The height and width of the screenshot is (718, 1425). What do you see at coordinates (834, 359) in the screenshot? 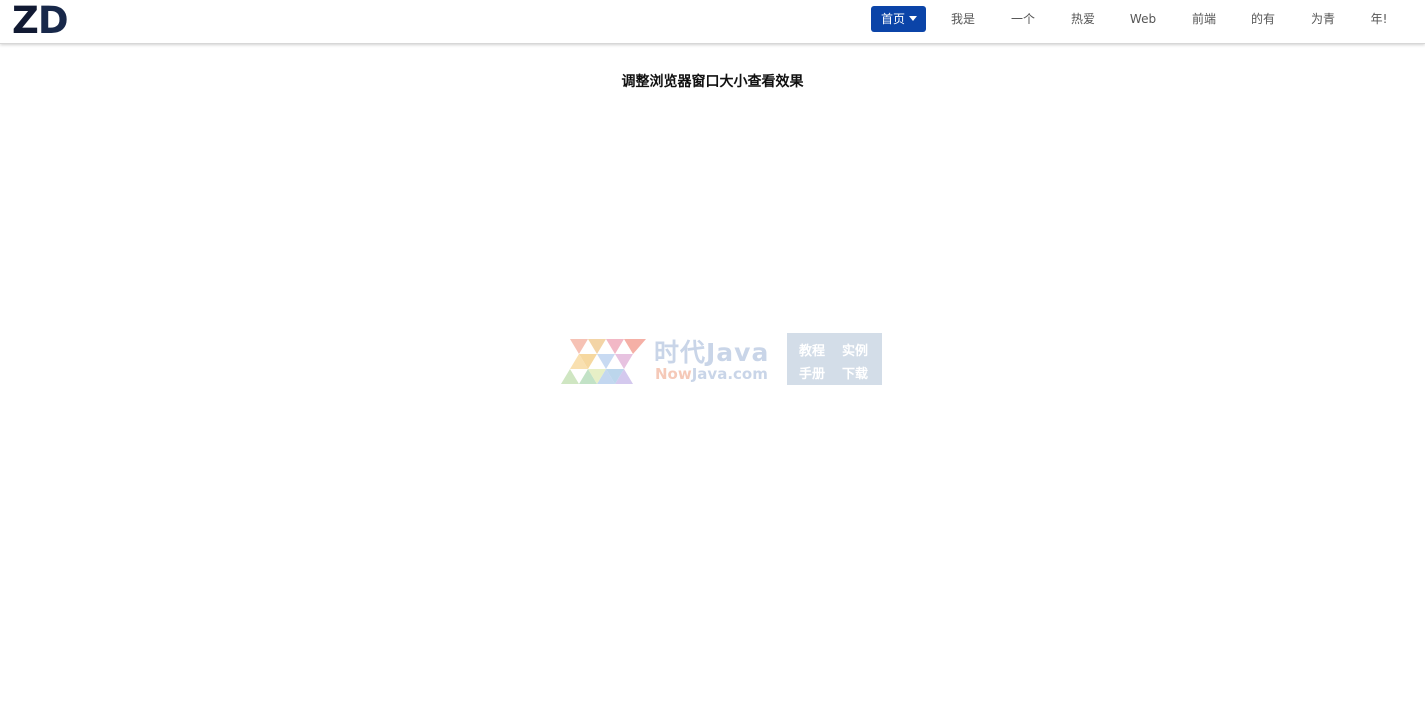
I see `watermark-box: 教程 实例 手册 下载` at bounding box center [834, 359].